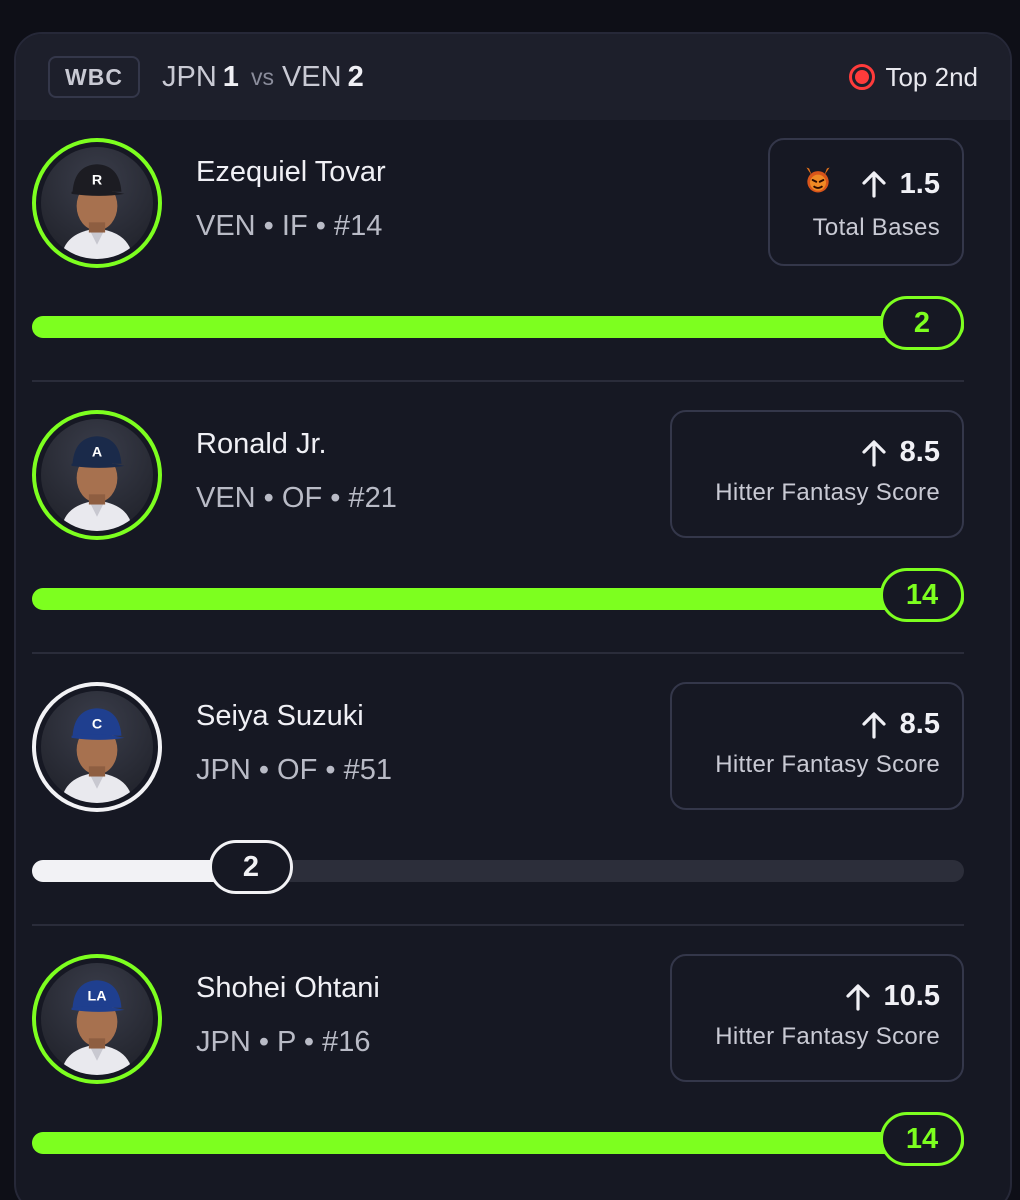 This screenshot has width=1020, height=1200. I want to click on prop-line: 1.5, so click(866, 184).